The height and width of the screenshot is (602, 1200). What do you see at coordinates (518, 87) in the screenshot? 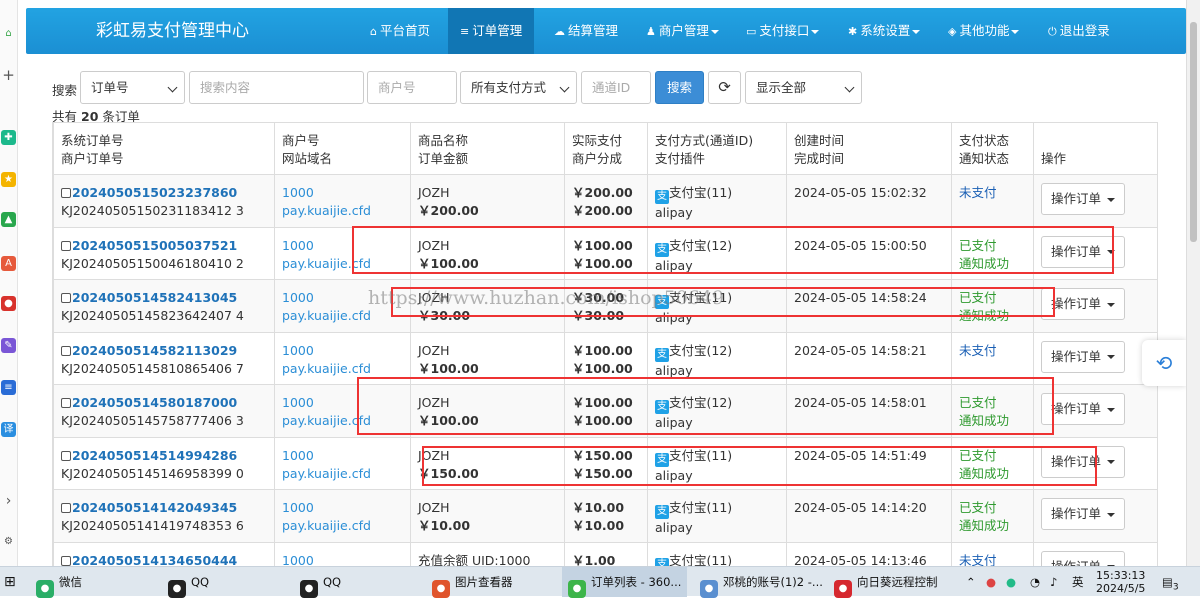
I see `pay-type-select: 所有支付方式` at bounding box center [518, 87].